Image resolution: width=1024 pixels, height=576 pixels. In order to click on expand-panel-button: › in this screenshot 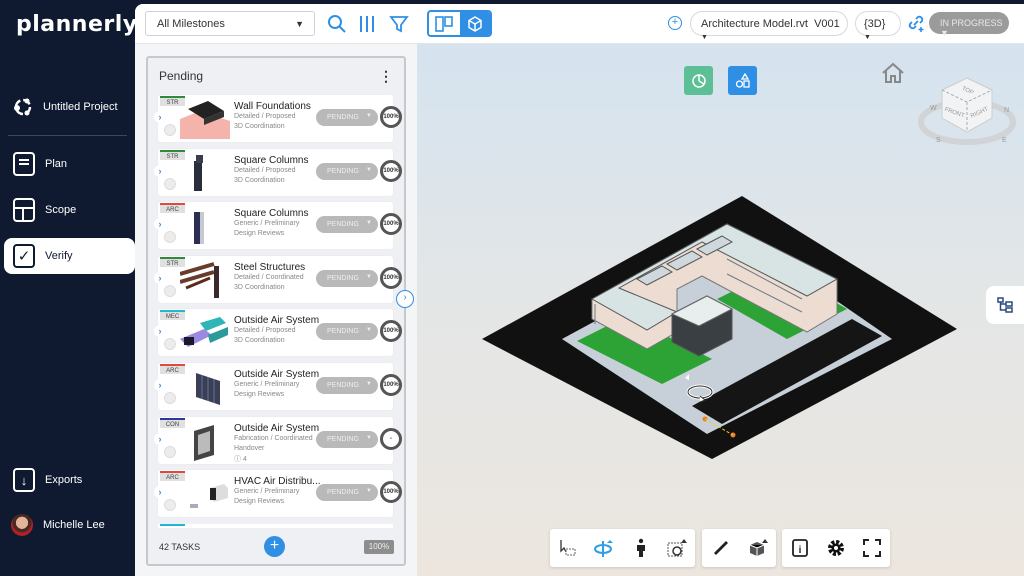, I will do `click(405, 299)`.